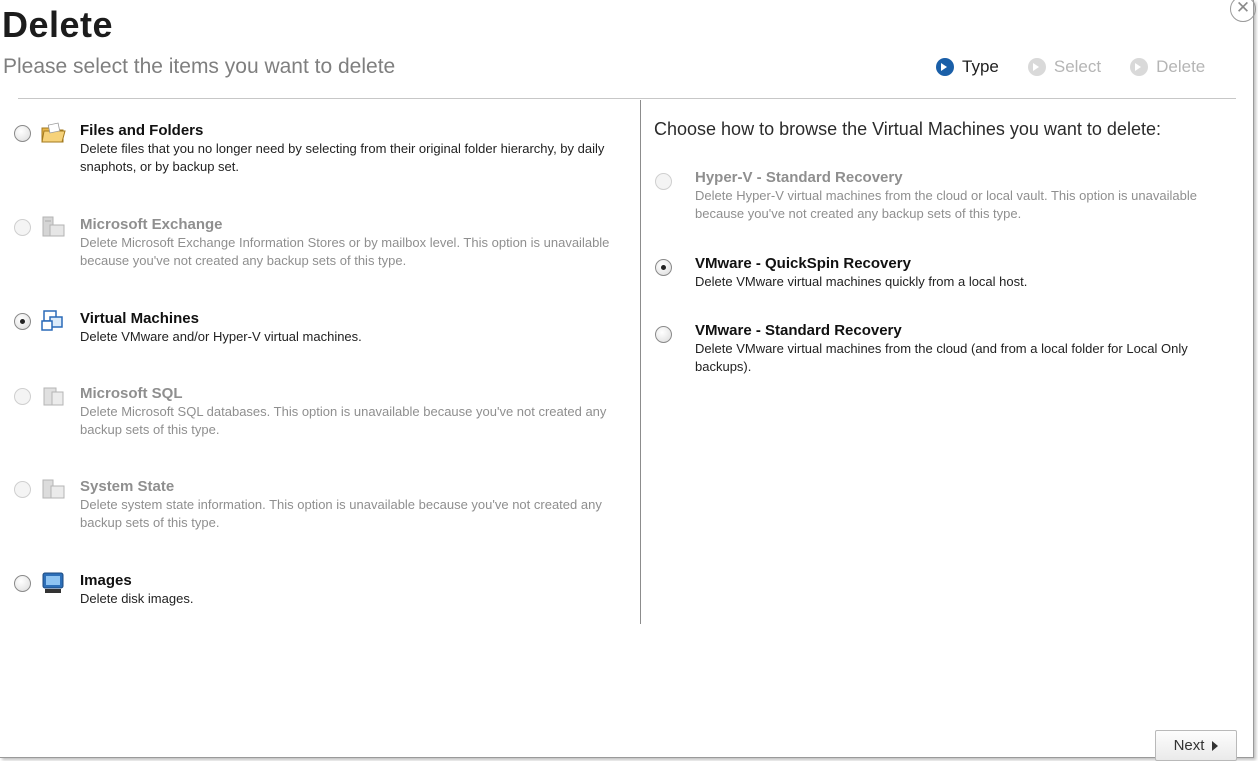  I want to click on next-button: Next, so click(1196, 745).